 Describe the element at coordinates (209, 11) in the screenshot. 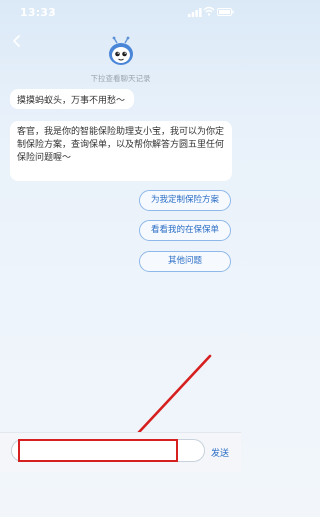

I see `wifi-icon` at that location.